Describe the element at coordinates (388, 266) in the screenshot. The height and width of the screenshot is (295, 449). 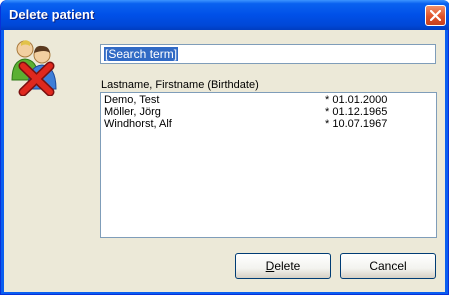
I see `cancel-button: Cancel` at that location.